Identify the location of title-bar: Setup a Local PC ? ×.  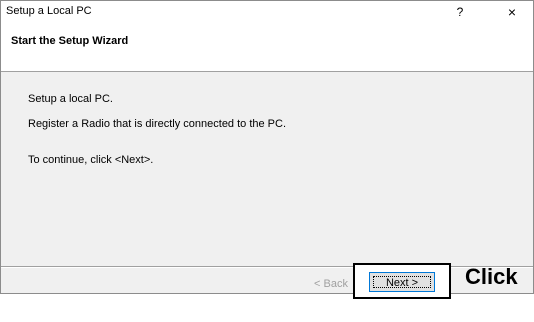
(267, 12).